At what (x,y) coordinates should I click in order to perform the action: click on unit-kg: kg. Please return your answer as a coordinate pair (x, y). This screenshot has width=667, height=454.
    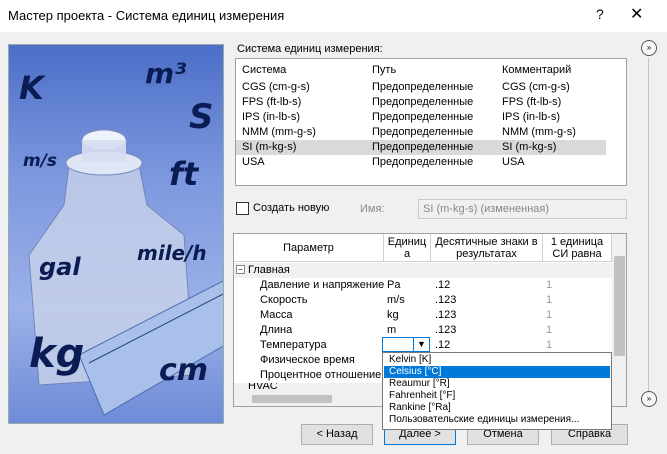
    Looking at the image, I should click on (57, 354).